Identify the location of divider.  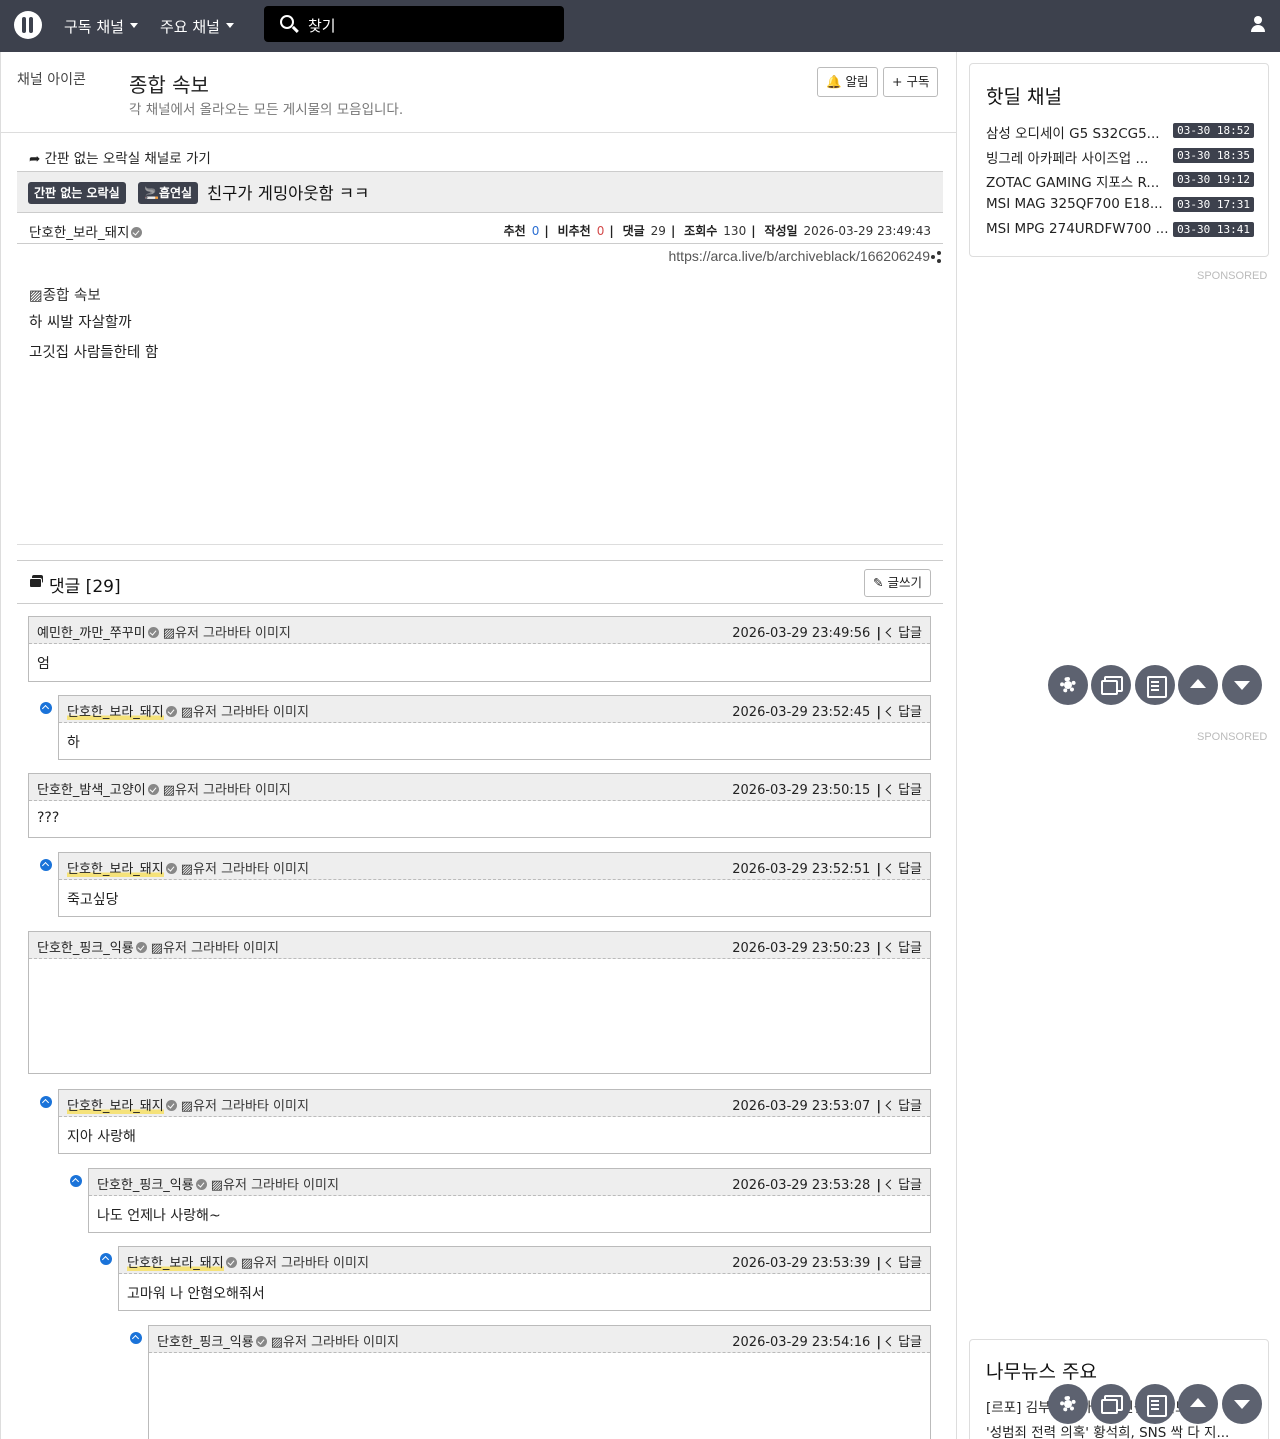
(479, 132).